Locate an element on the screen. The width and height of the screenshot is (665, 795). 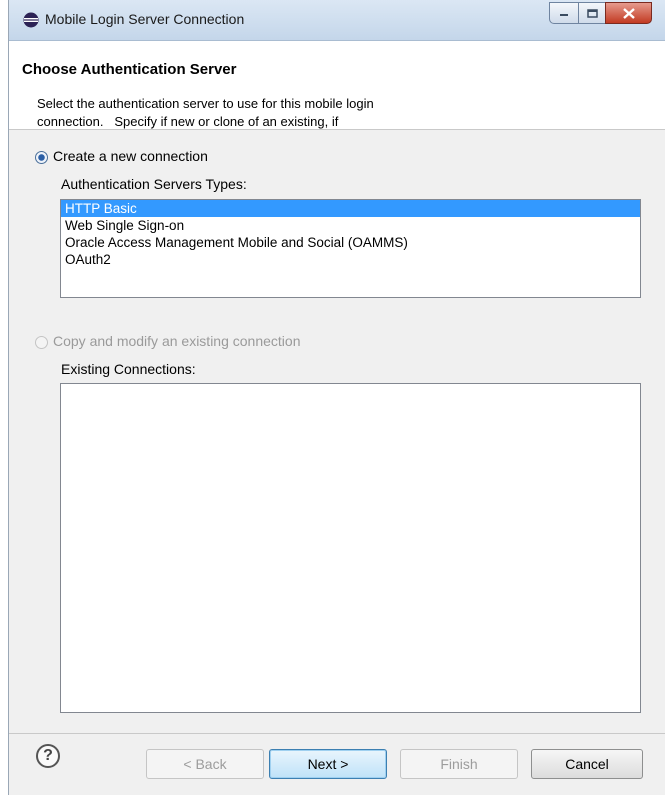
minimize-icon is located at coordinates (564, 15).